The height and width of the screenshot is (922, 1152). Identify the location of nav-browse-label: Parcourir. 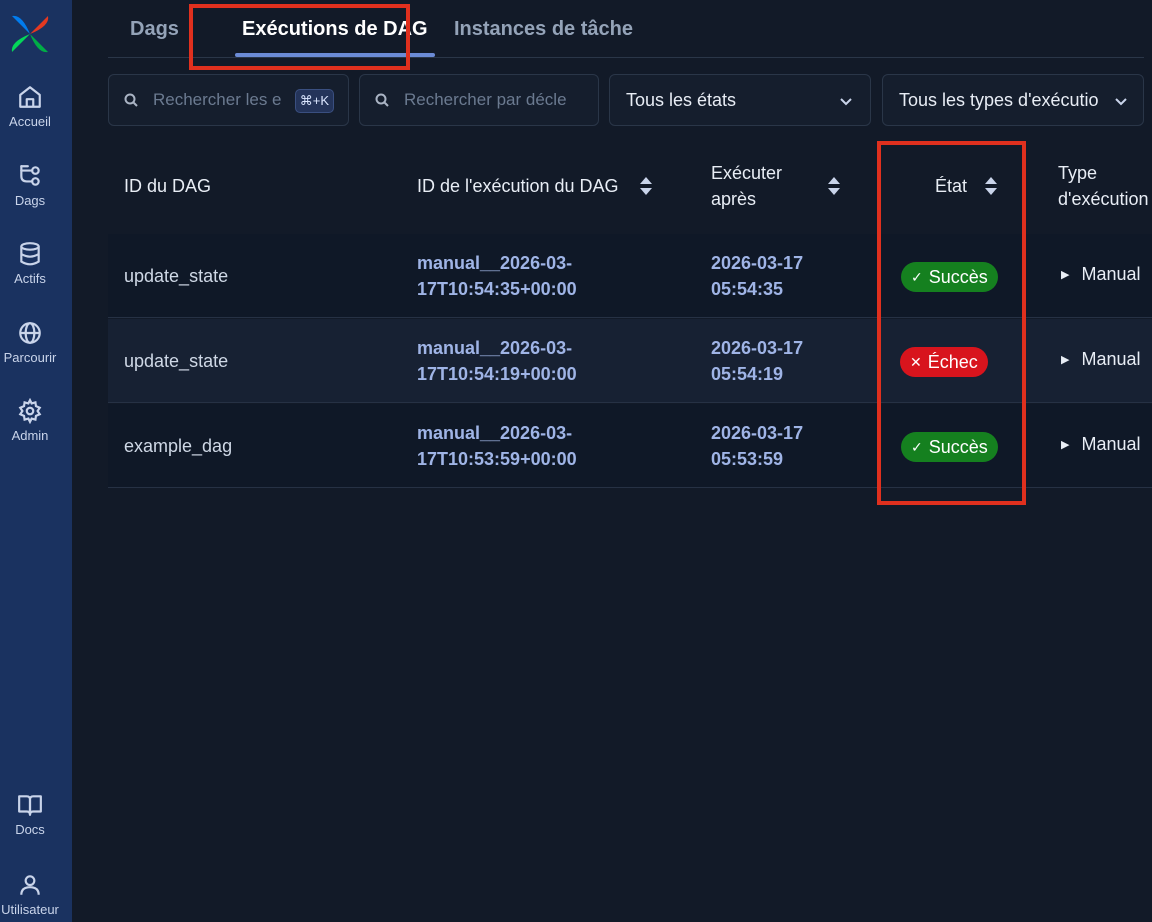
(30, 357).